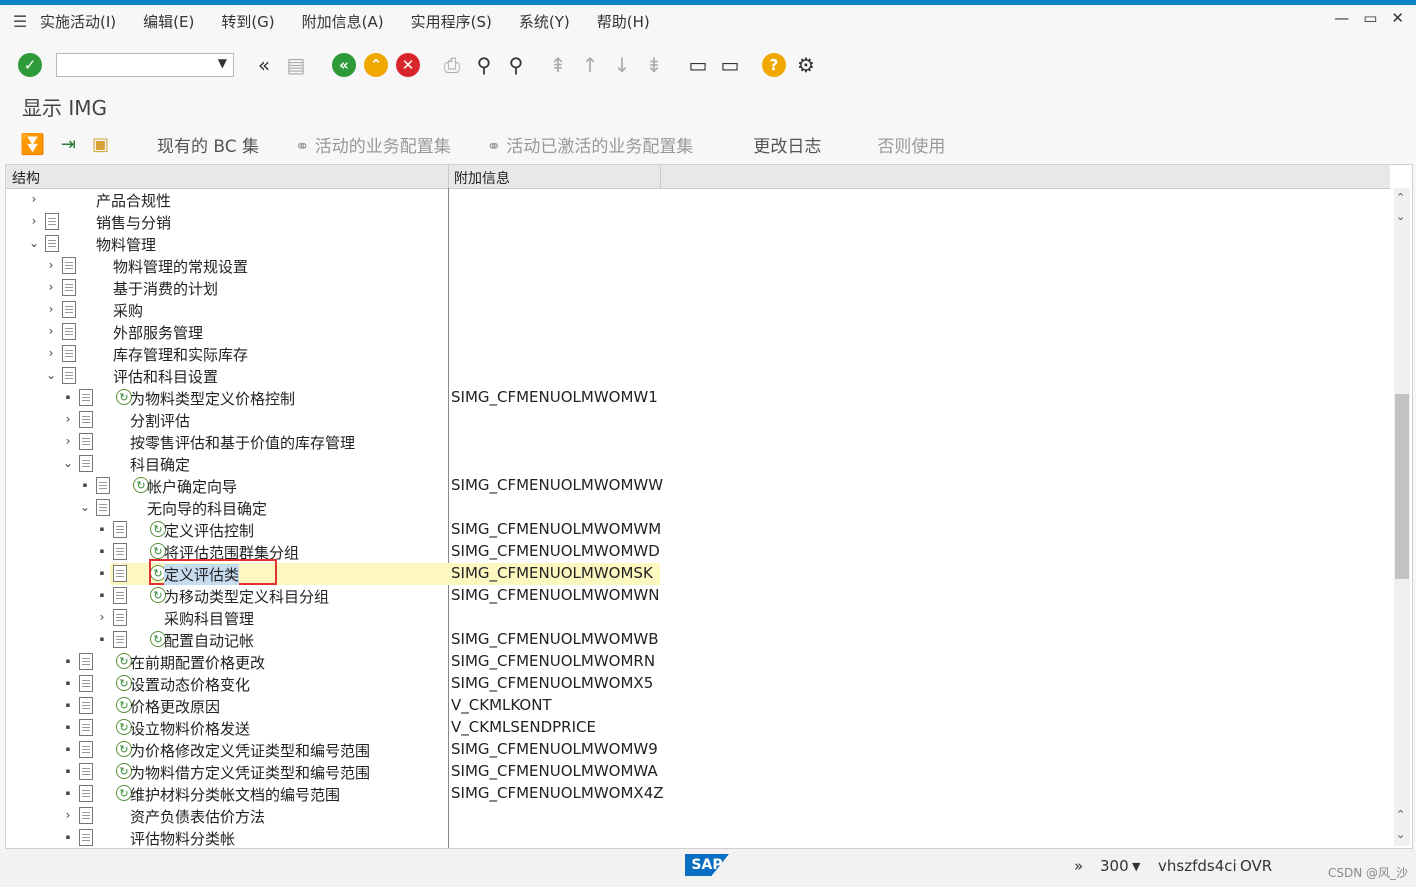 The height and width of the screenshot is (887, 1416). Describe the element at coordinates (32, 144) in the screenshot. I see `collapse-icon: ⏬` at that location.